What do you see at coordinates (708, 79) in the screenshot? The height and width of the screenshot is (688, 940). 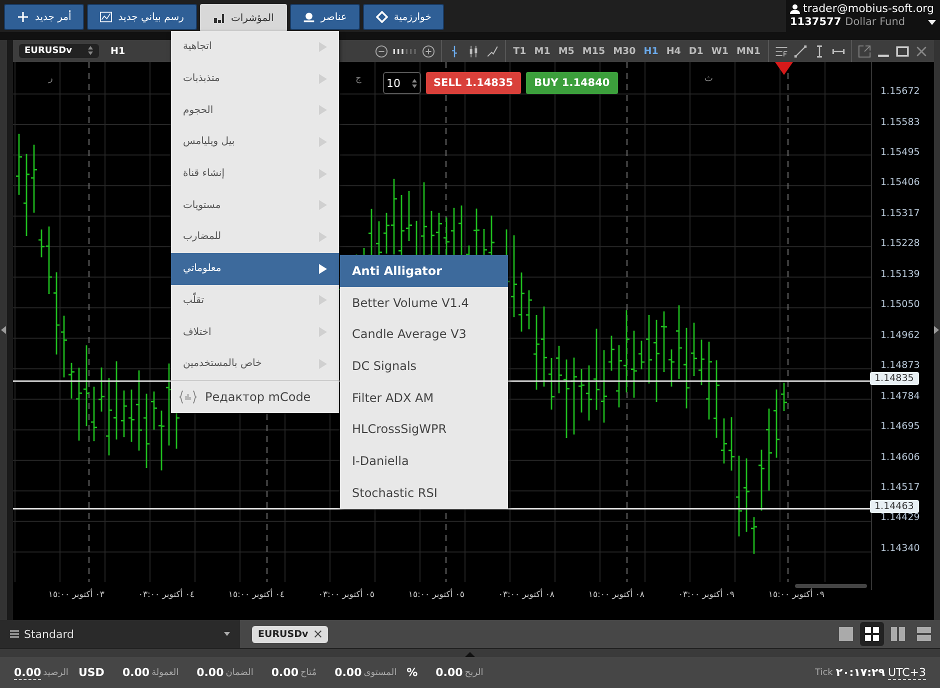 I see `day-mark: ث` at bounding box center [708, 79].